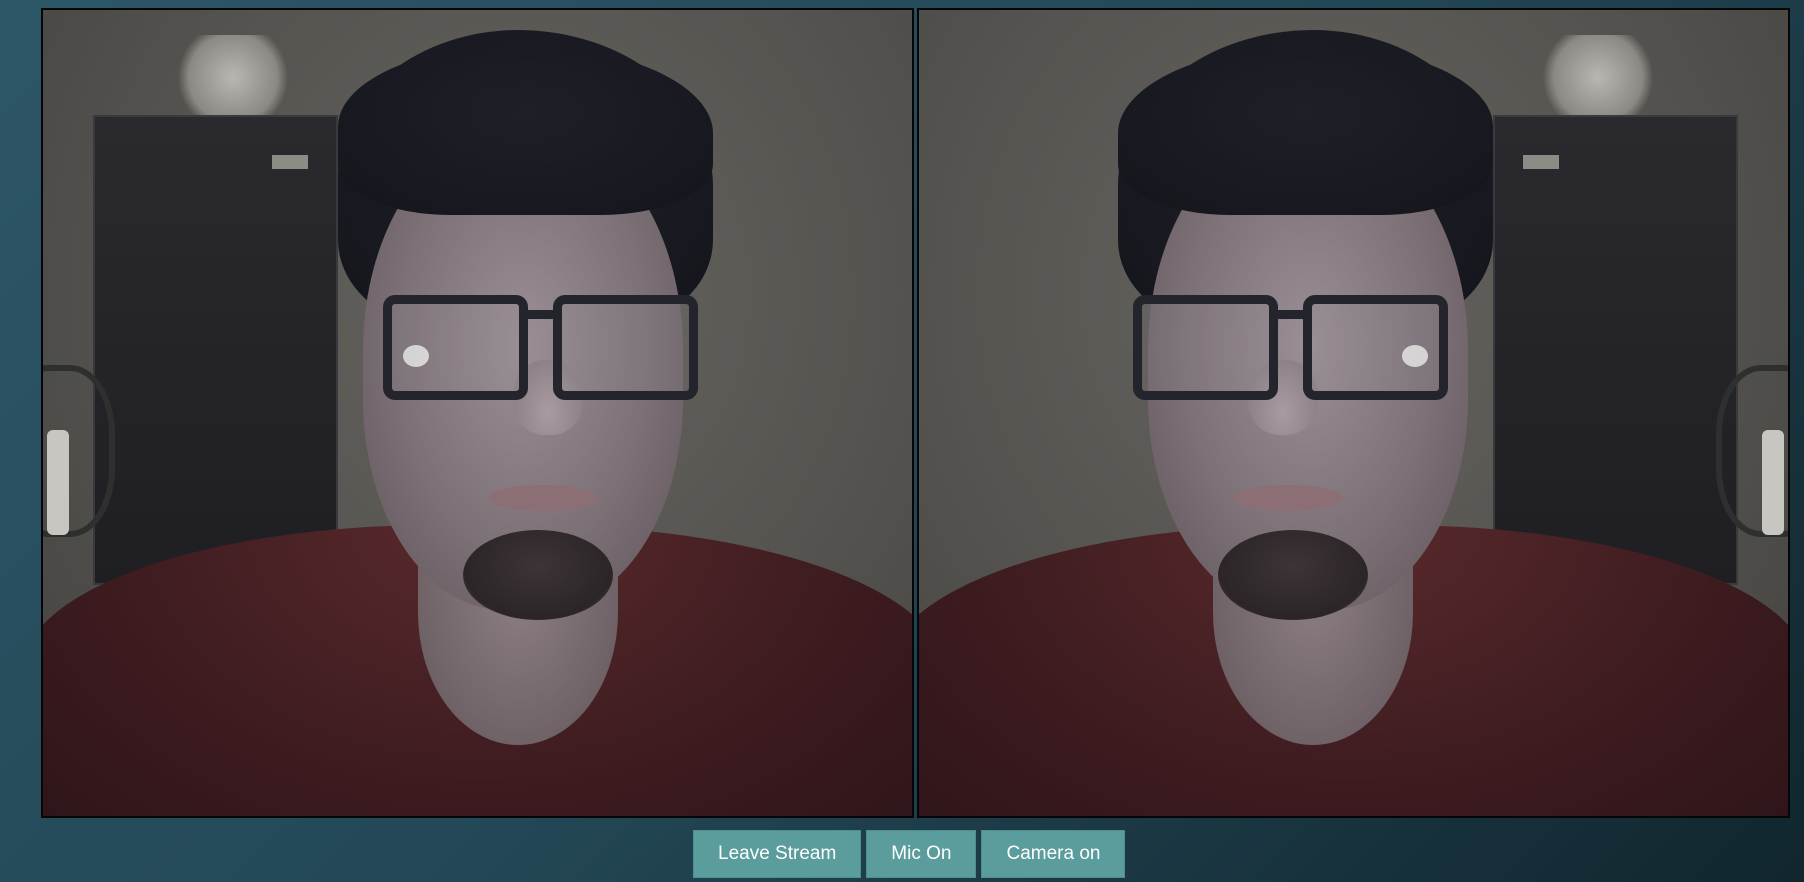  I want to click on mic-toggle-button: Mic On, so click(921, 854).